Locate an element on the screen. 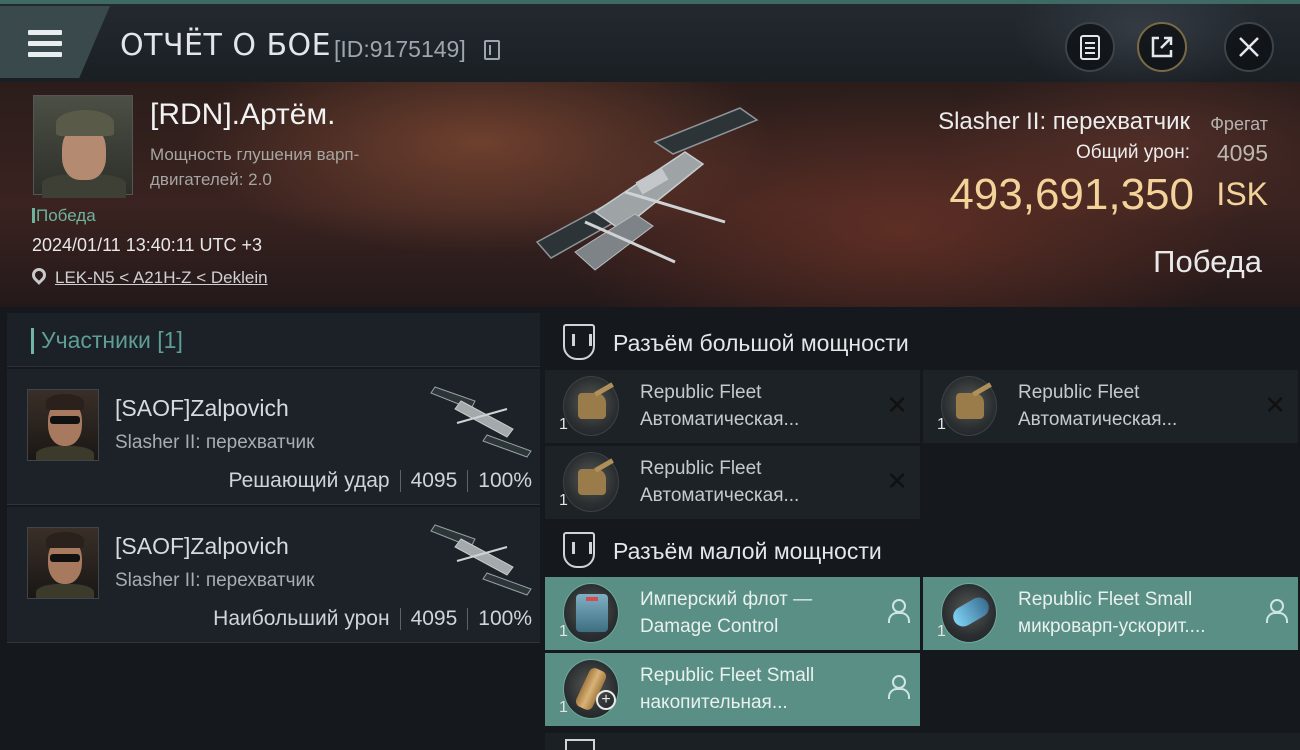  victim-attribute: Мощность глушения варп-двигателей: 2.0 is located at coordinates (255, 167).